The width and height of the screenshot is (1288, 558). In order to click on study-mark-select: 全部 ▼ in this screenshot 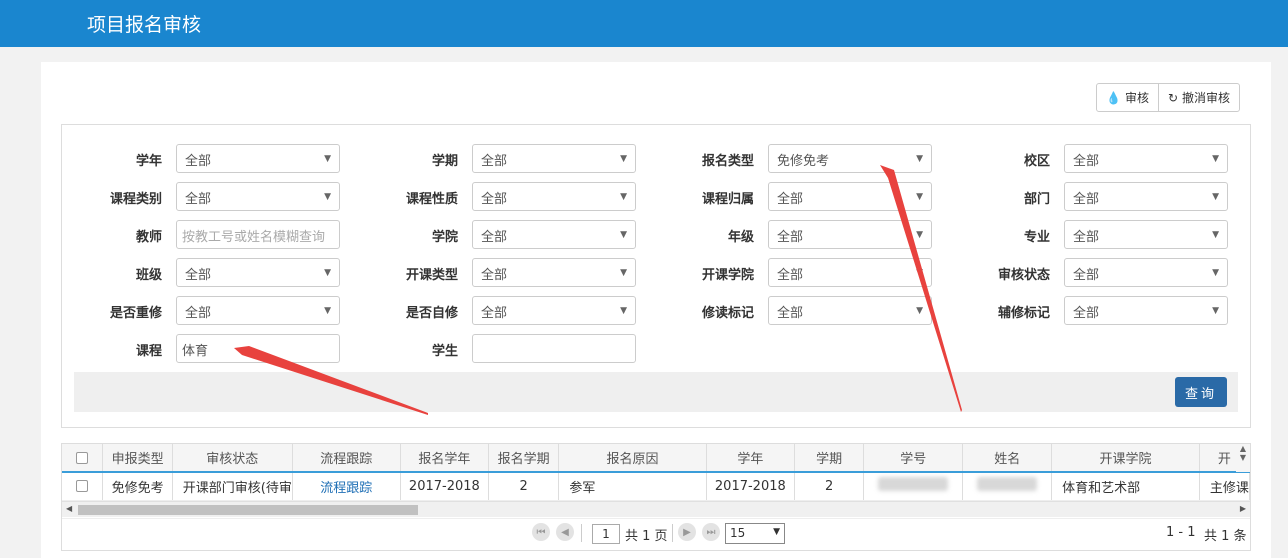, I will do `click(850, 310)`.